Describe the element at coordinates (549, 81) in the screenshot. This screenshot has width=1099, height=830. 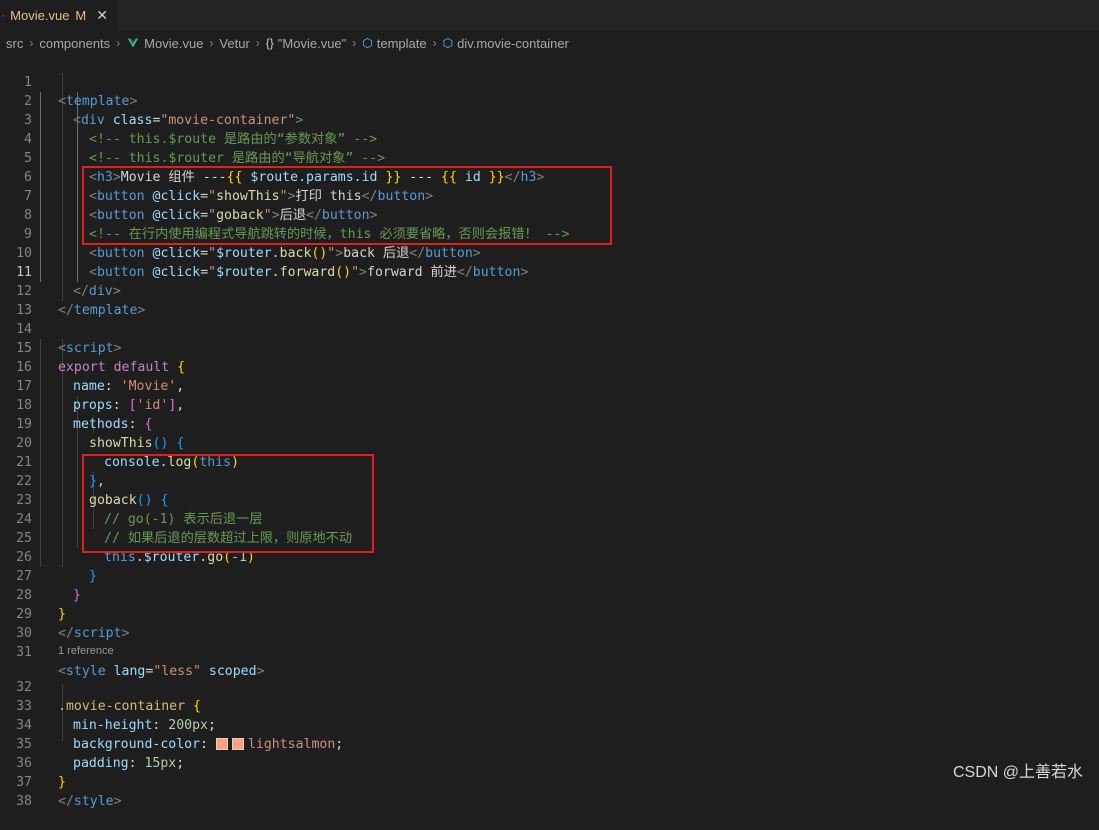
I see `code-line: 1 <template>` at that location.